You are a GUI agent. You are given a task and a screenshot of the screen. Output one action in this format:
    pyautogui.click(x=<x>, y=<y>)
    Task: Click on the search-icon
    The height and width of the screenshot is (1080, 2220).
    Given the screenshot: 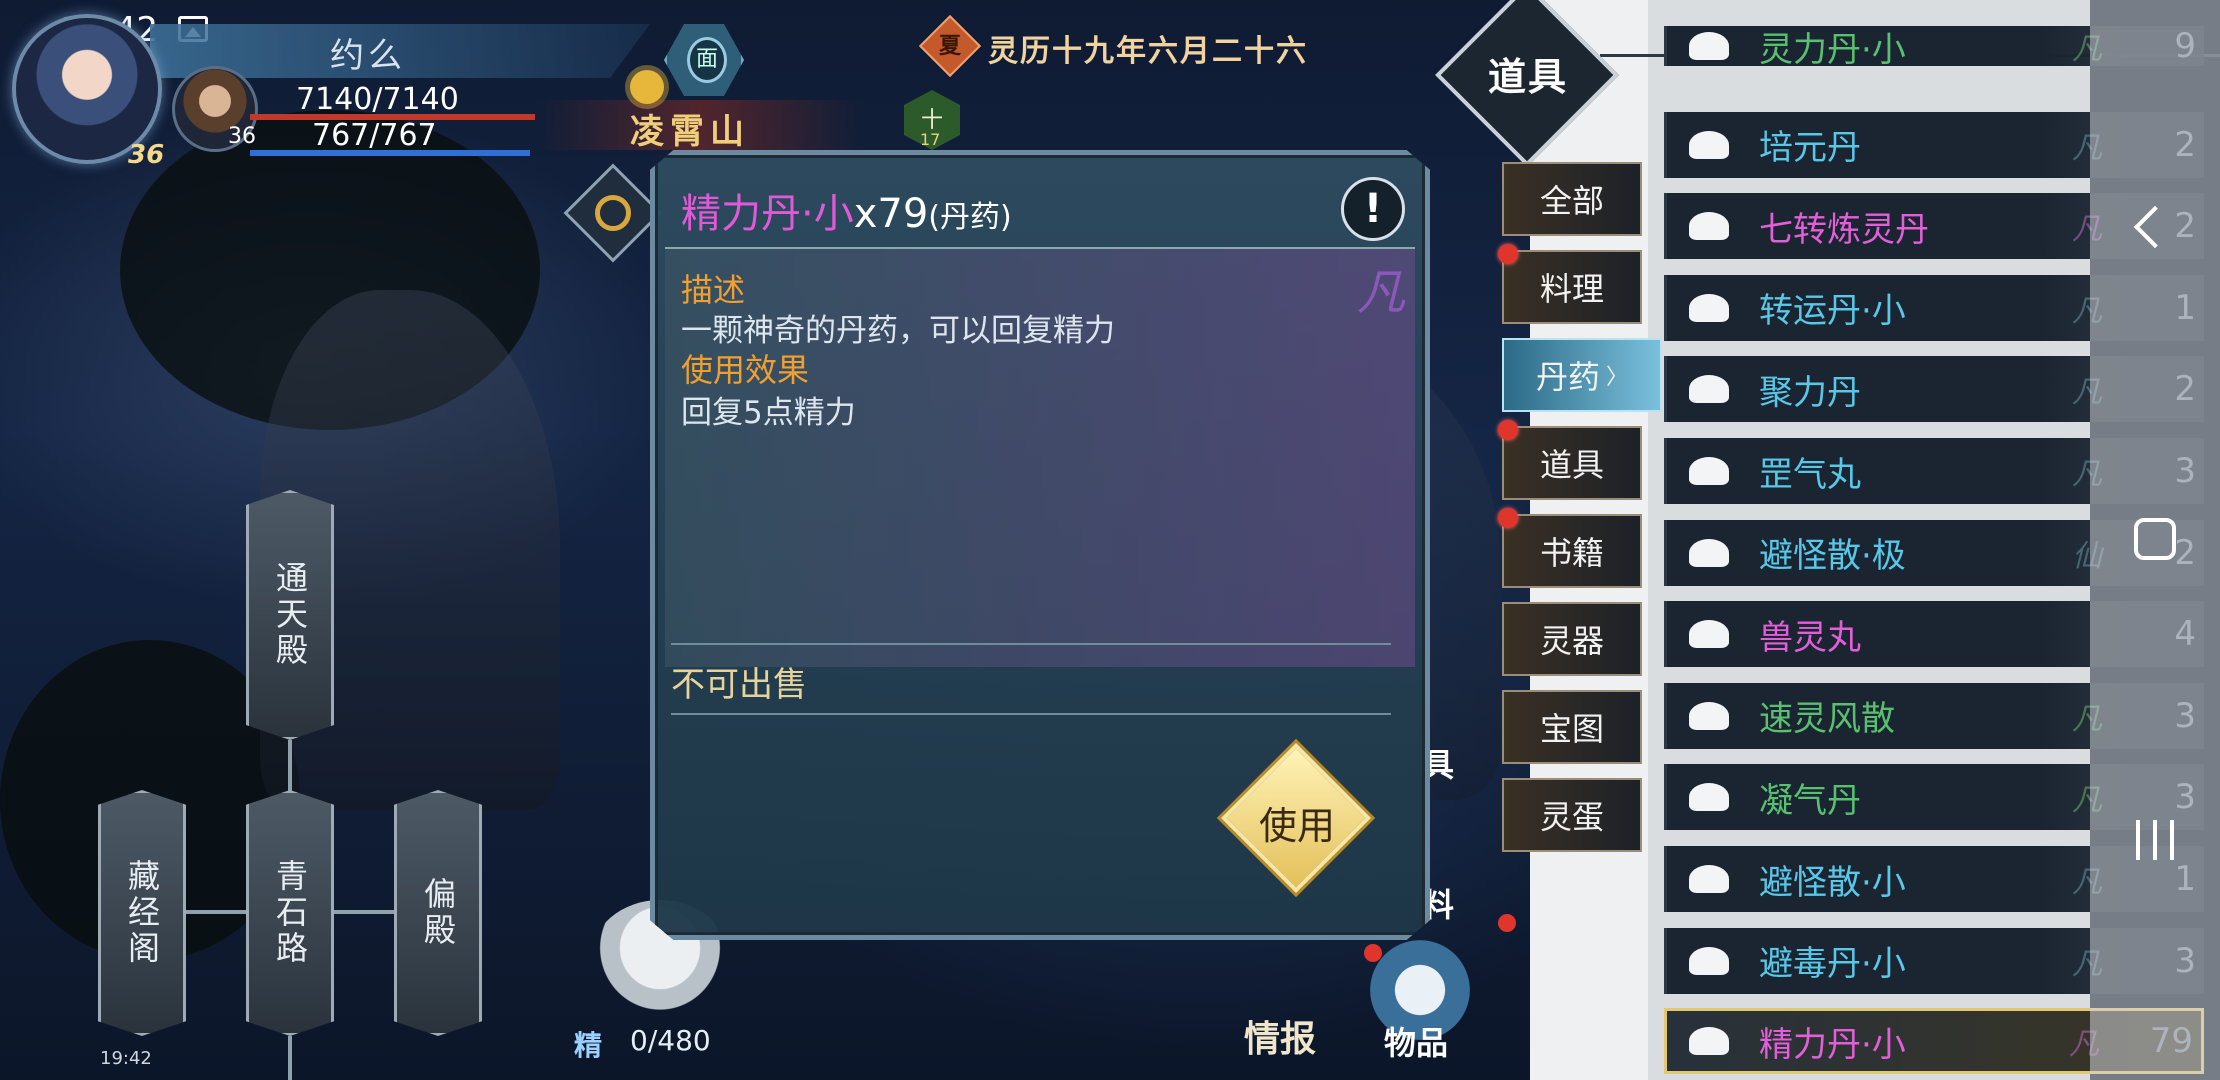 What is the action you would take?
    pyautogui.click(x=613, y=213)
    